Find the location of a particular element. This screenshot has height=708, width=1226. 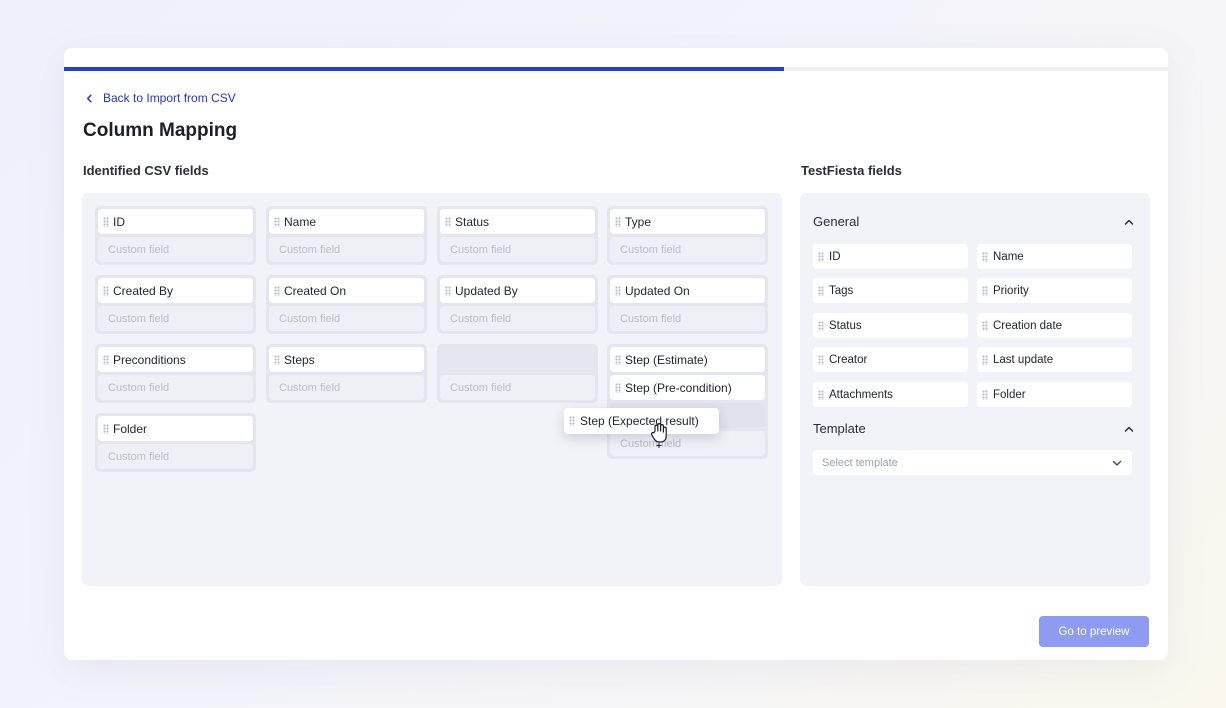

csv-field-chip: Preconditions is located at coordinates (175, 359).